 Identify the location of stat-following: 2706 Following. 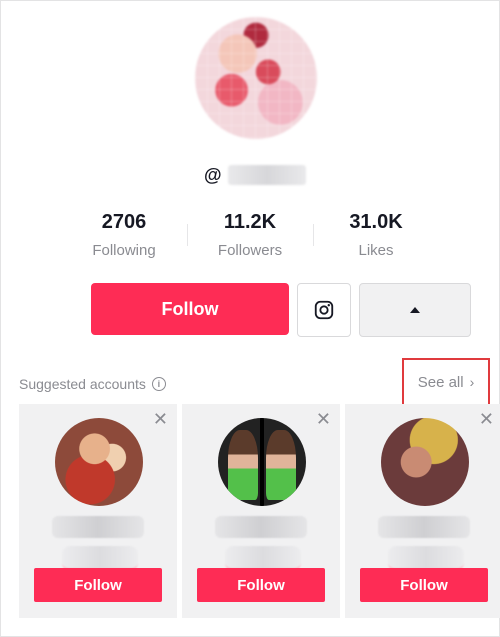
(124, 235).